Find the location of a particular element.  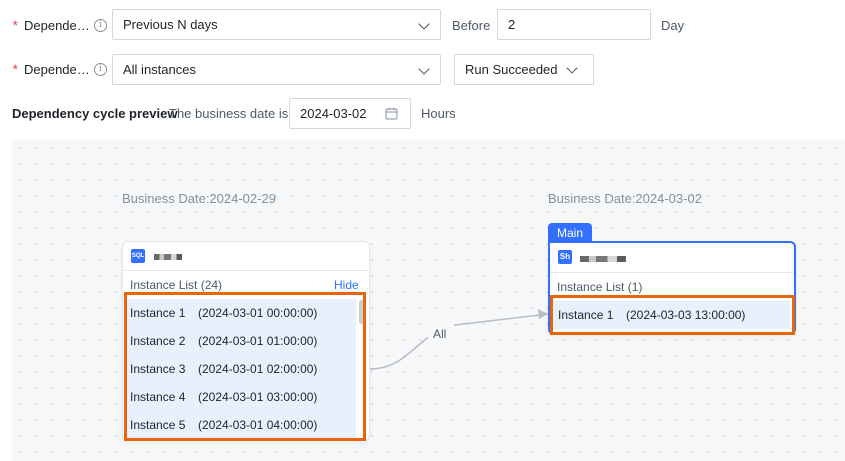

n-days-value: 2 is located at coordinates (512, 24).